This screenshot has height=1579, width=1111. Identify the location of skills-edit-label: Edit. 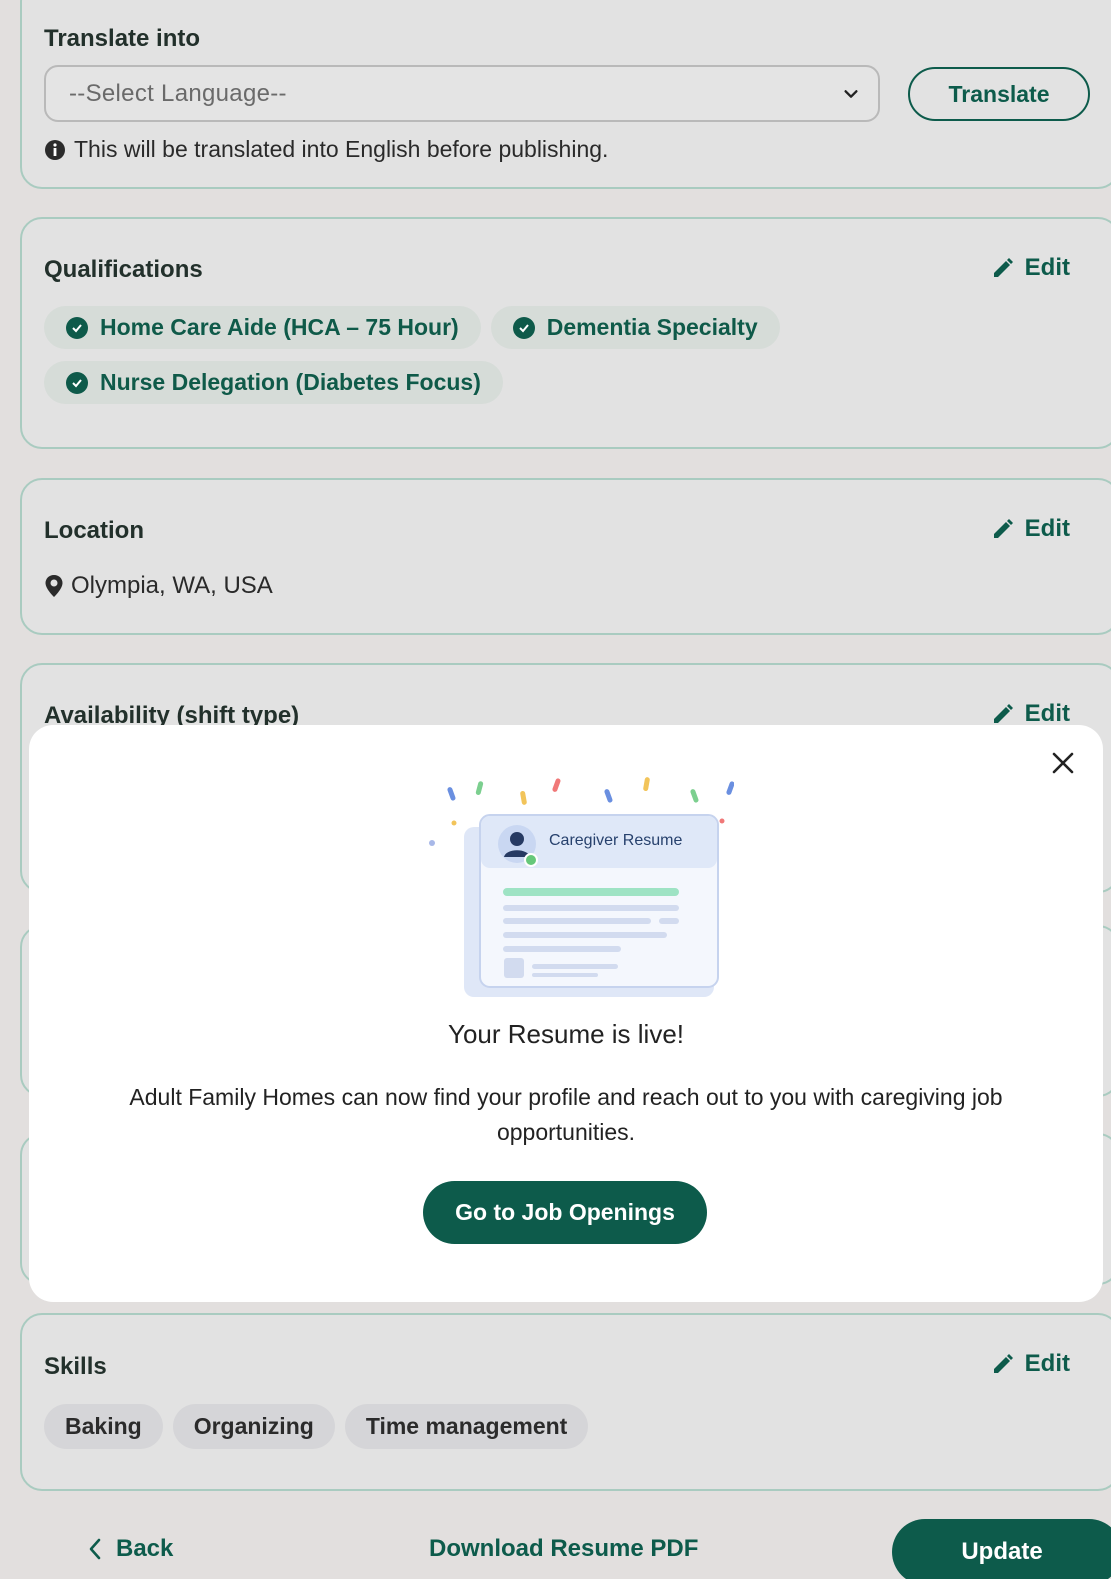
(1047, 1363).